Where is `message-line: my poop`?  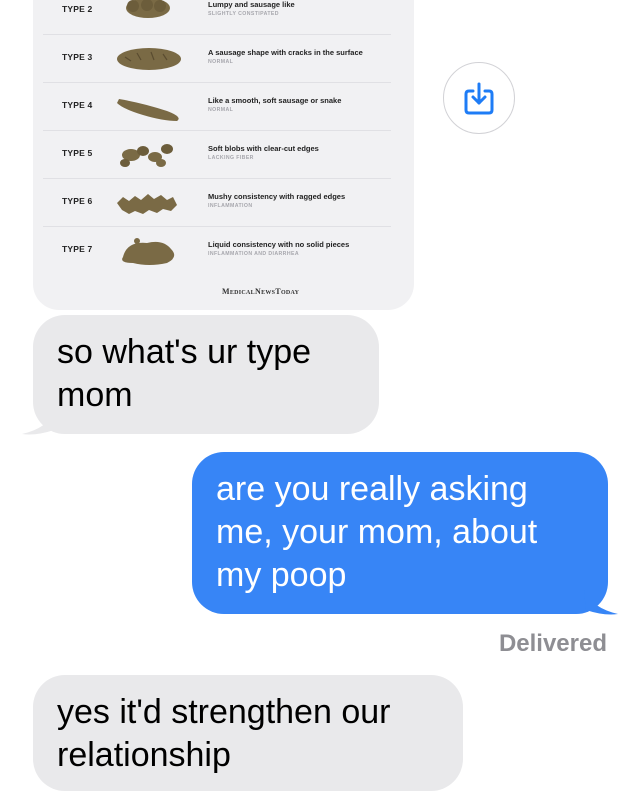 message-line: my poop is located at coordinates (281, 575).